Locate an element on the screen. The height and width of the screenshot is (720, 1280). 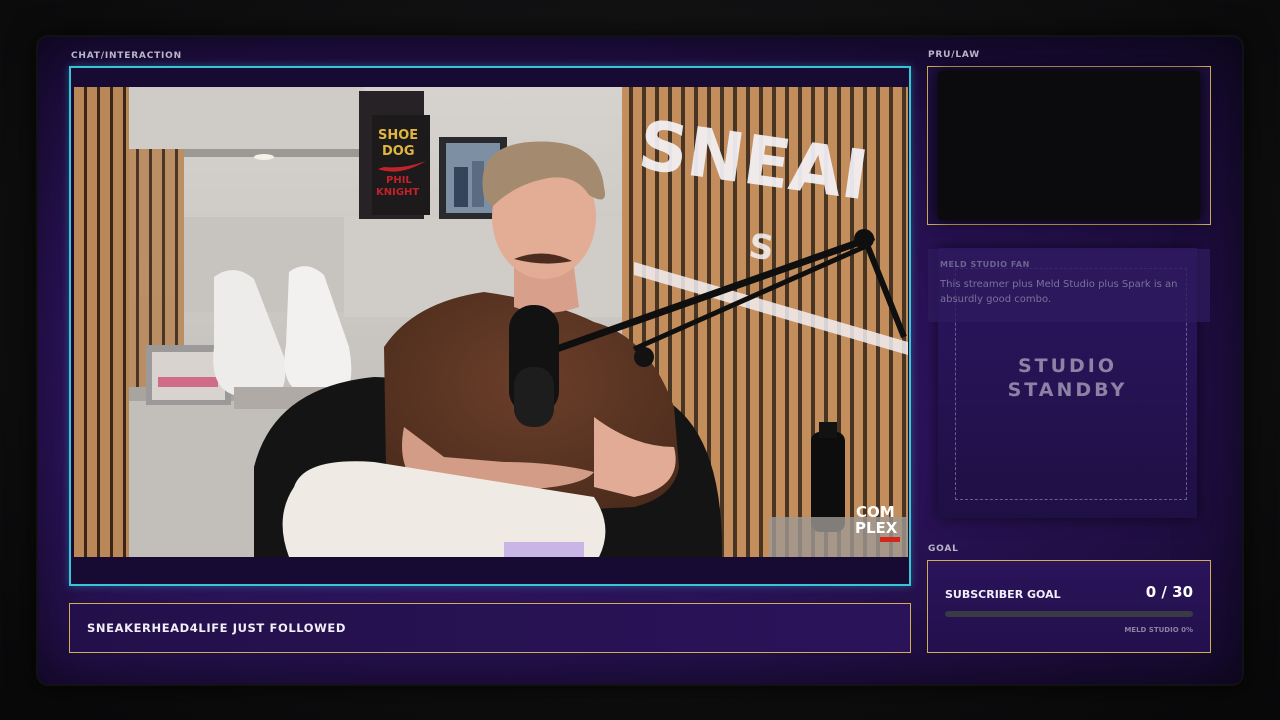
svg-text: PHIL is located at coordinates (399, 180).